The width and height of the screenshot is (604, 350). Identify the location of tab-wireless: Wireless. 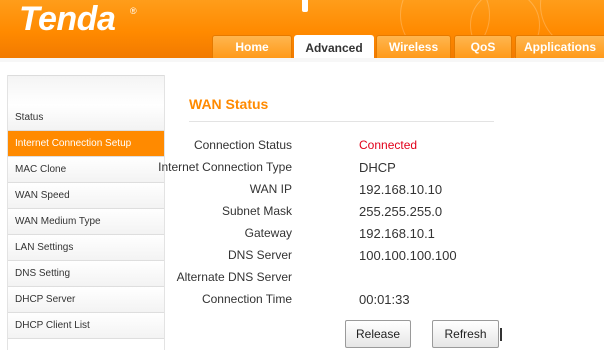
(413, 46).